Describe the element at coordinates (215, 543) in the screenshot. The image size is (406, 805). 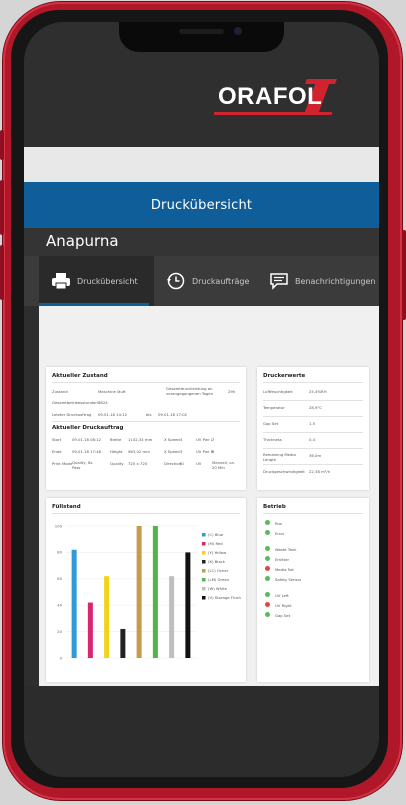
I see `legend-label: (M) Red` at that location.